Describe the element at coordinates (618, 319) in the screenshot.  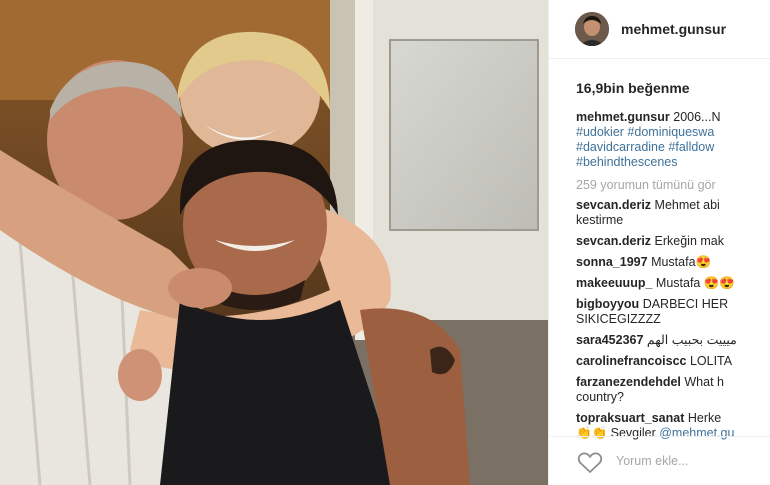
I see `comment-text: SIKICEGIZZZZ` at that location.